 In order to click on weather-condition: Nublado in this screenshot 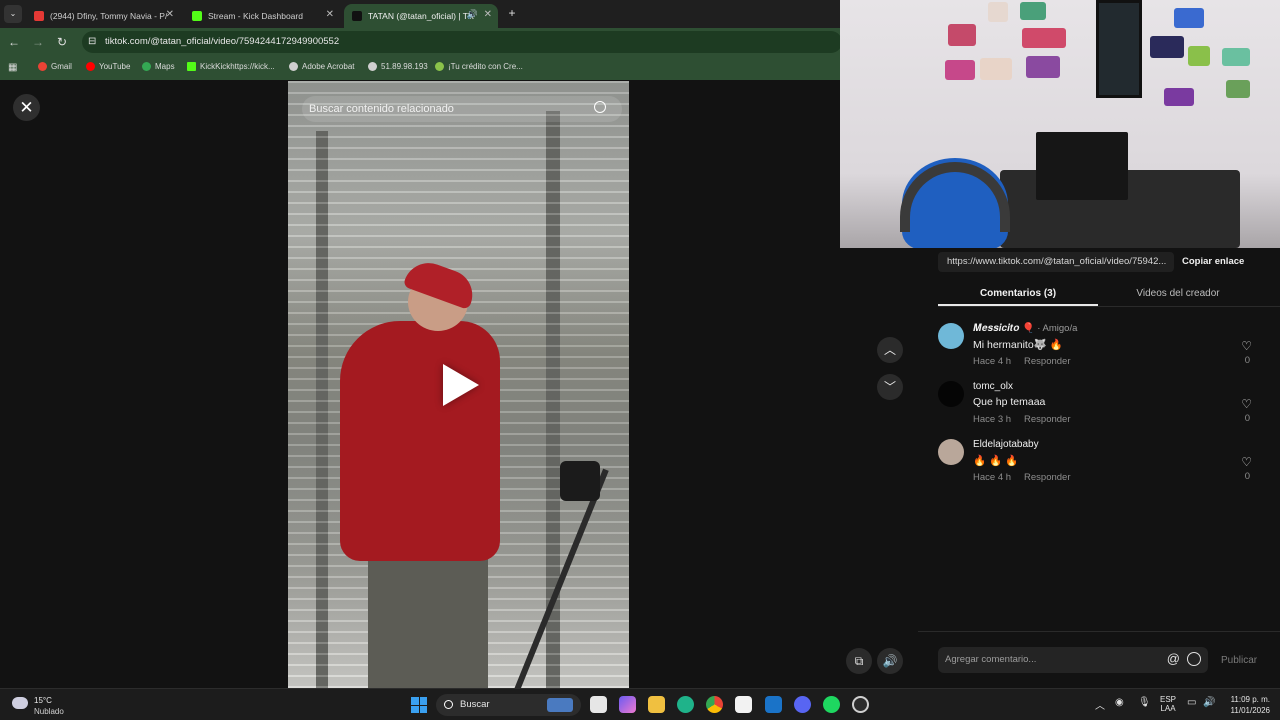, I will do `click(49, 711)`.